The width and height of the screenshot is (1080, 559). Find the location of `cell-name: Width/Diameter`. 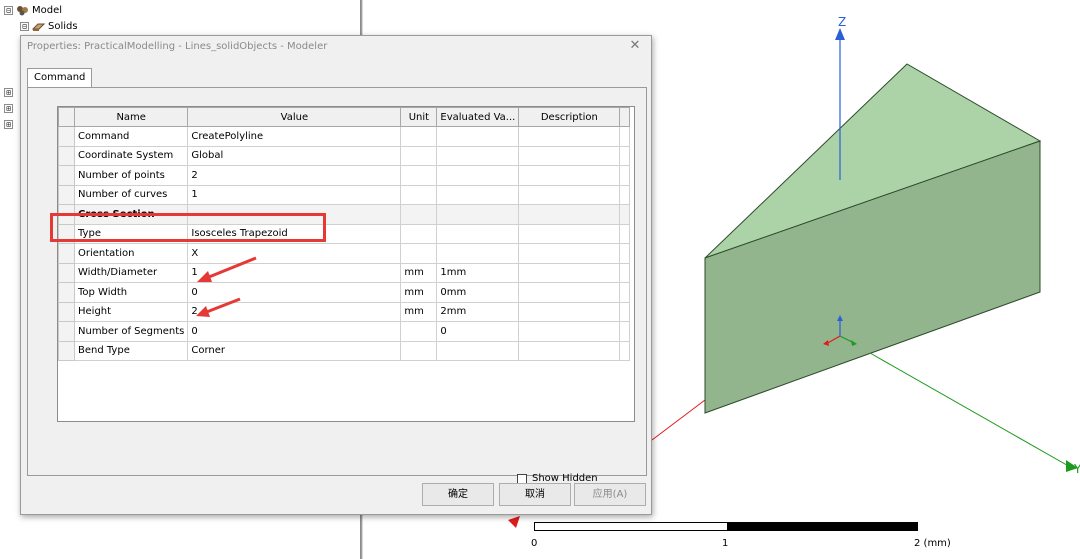

cell-name: Width/Diameter is located at coordinates (131, 272).